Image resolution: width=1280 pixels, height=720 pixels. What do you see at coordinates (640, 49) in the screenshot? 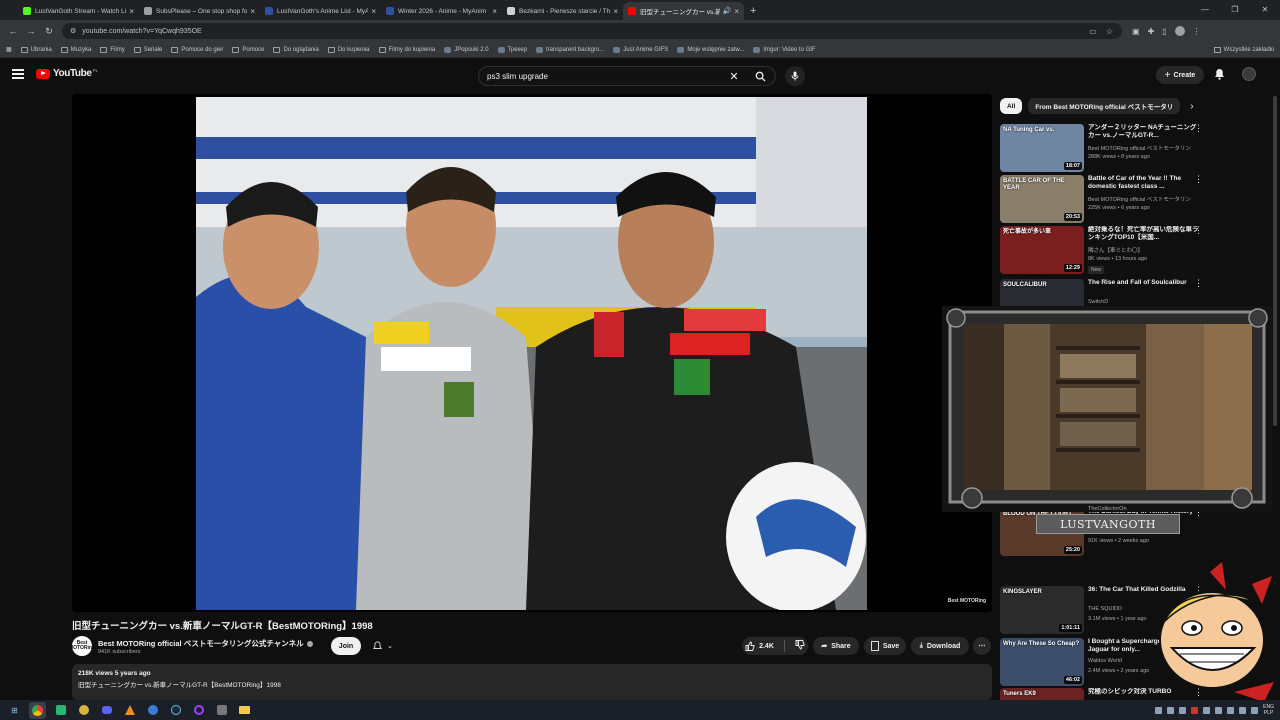
I see `bookmark-item: Just Anime GIFS` at bounding box center [640, 49].